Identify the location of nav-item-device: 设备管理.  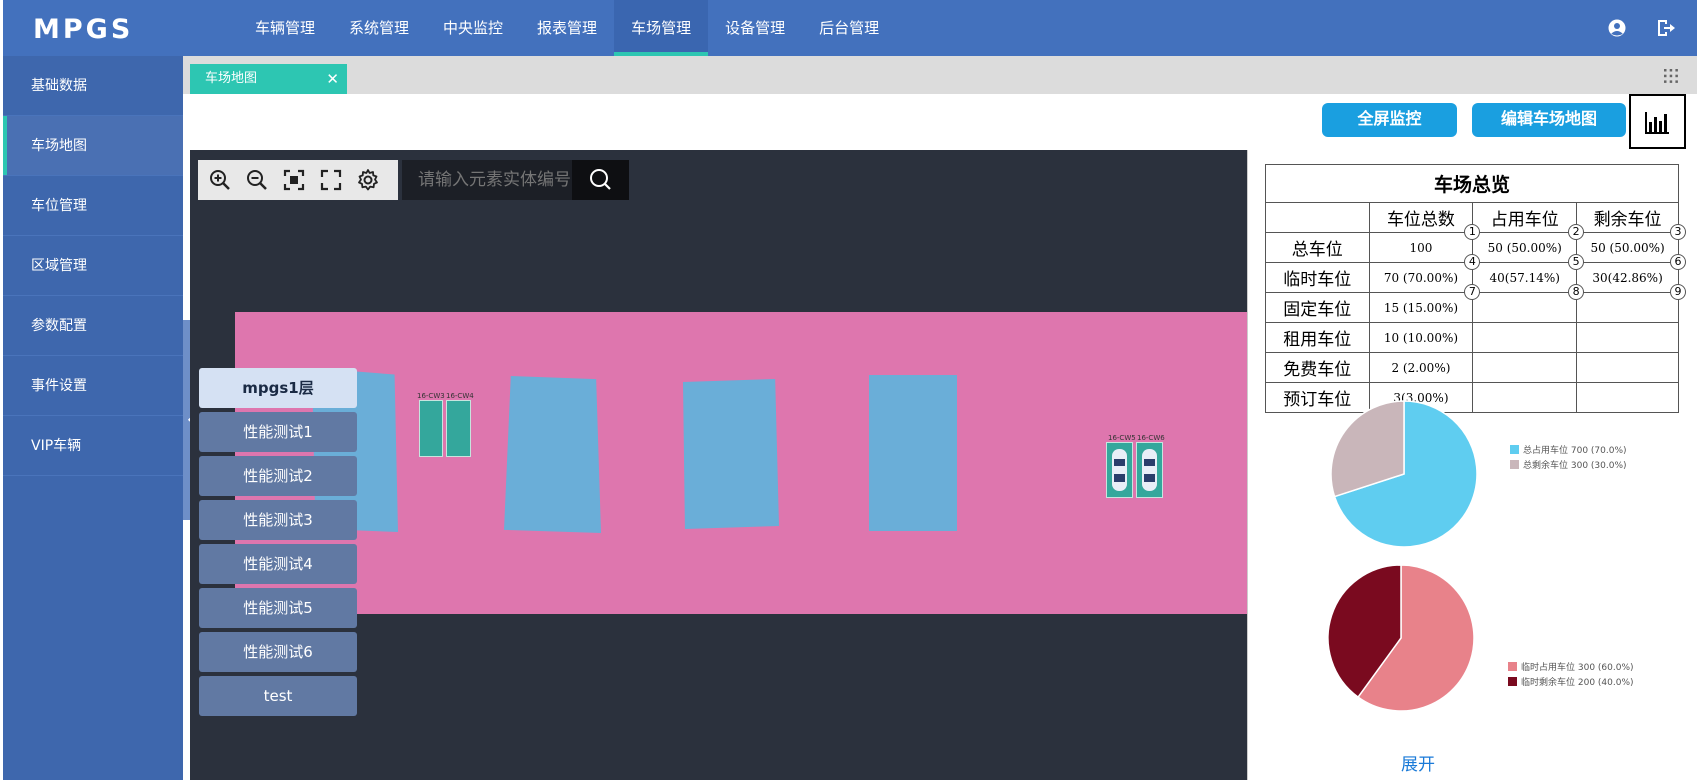
(755, 28).